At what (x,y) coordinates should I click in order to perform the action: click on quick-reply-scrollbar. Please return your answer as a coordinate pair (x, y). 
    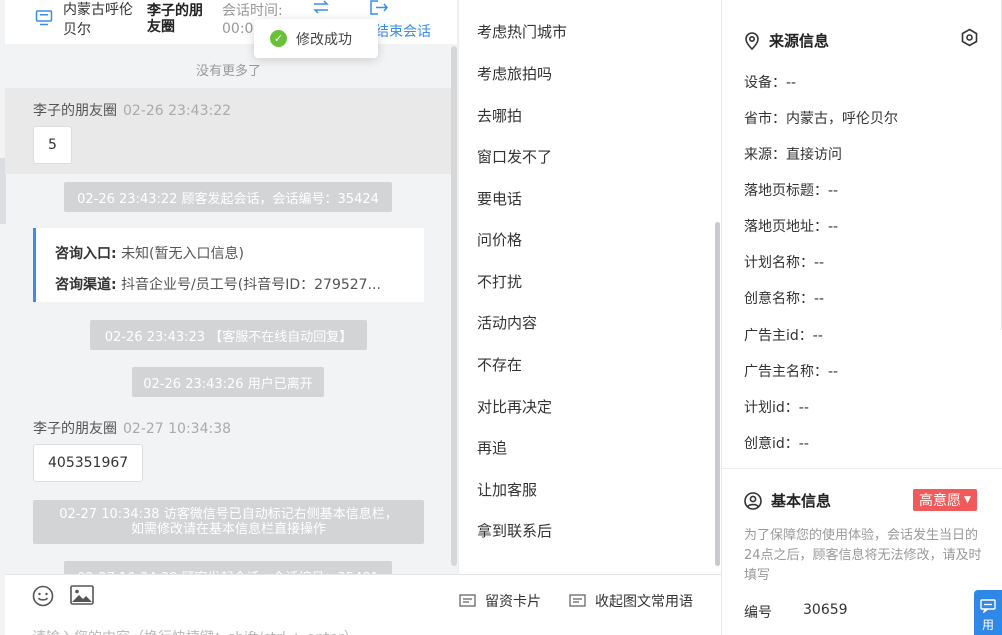
    Looking at the image, I should click on (717, 394).